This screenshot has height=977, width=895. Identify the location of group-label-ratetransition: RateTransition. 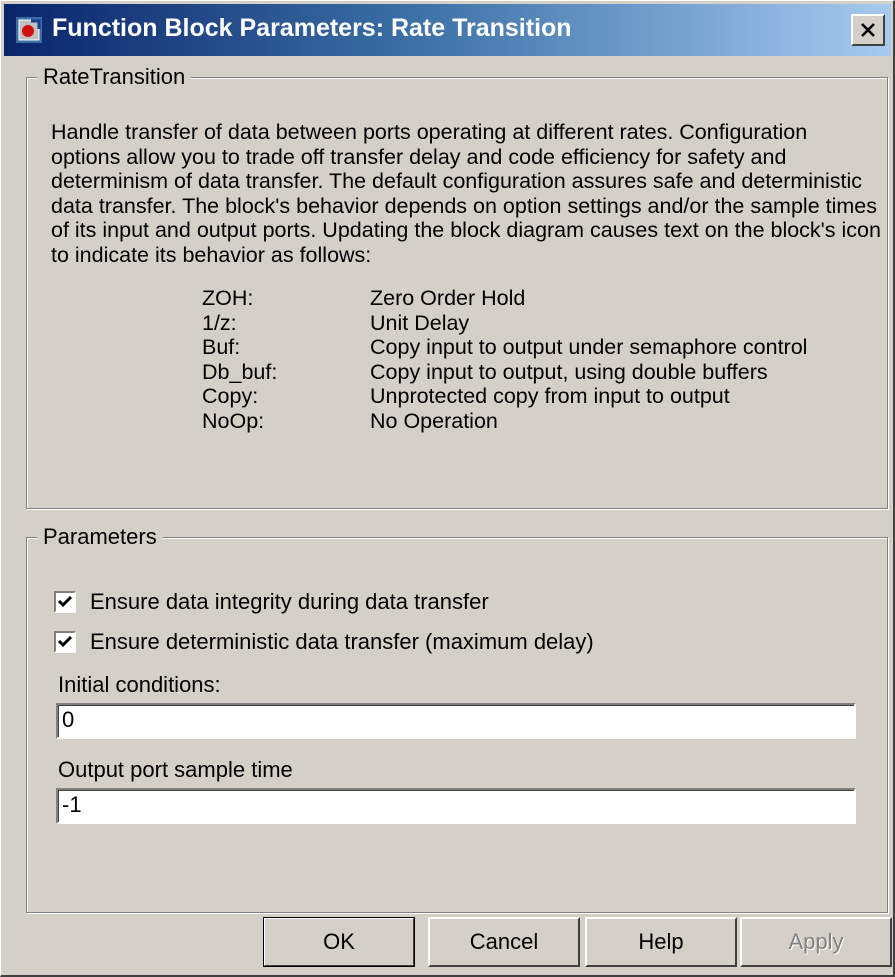
(114, 77).